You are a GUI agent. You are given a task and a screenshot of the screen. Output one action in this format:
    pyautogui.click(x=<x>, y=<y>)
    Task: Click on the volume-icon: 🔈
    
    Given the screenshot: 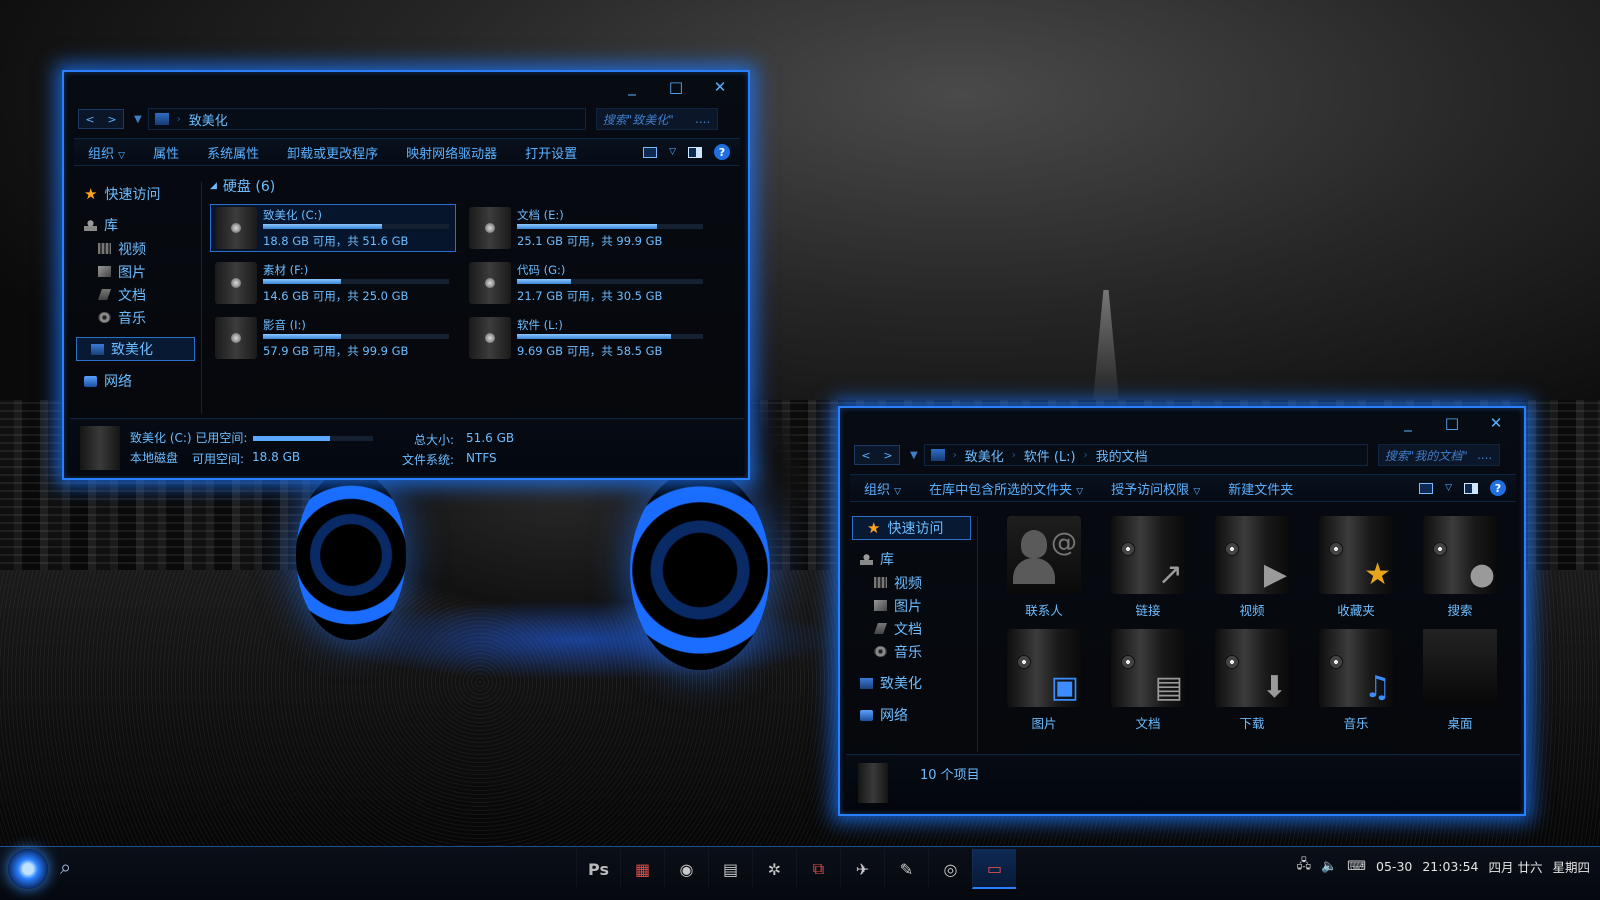 What is the action you would take?
    pyautogui.click(x=1329, y=866)
    